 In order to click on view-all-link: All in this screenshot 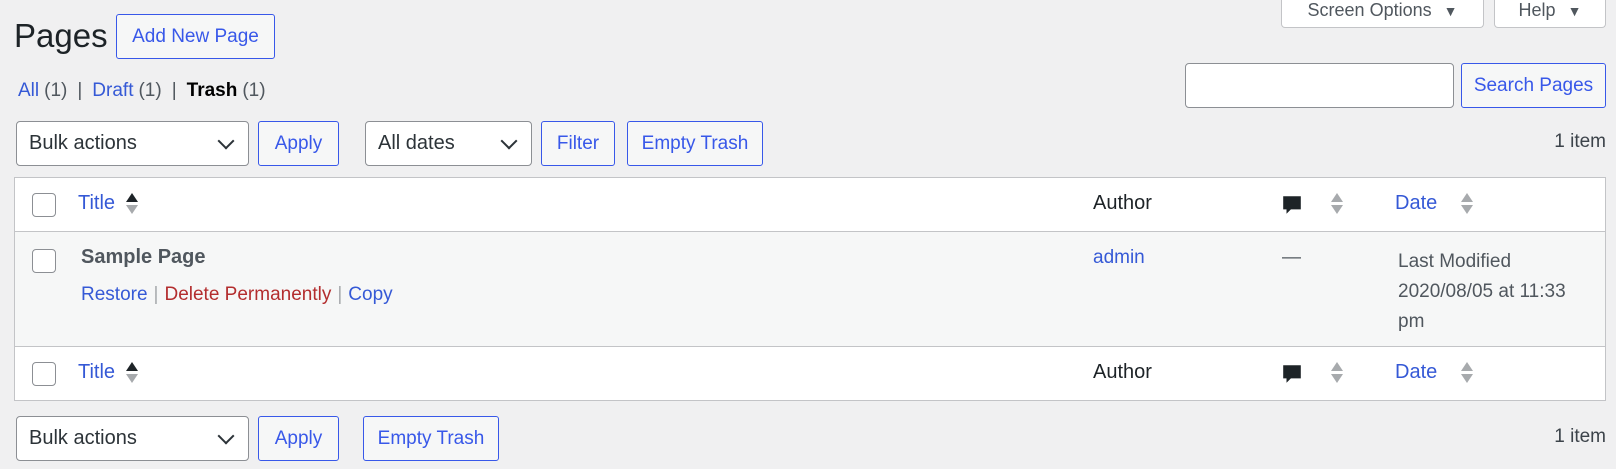, I will do `click(28, 91)`.